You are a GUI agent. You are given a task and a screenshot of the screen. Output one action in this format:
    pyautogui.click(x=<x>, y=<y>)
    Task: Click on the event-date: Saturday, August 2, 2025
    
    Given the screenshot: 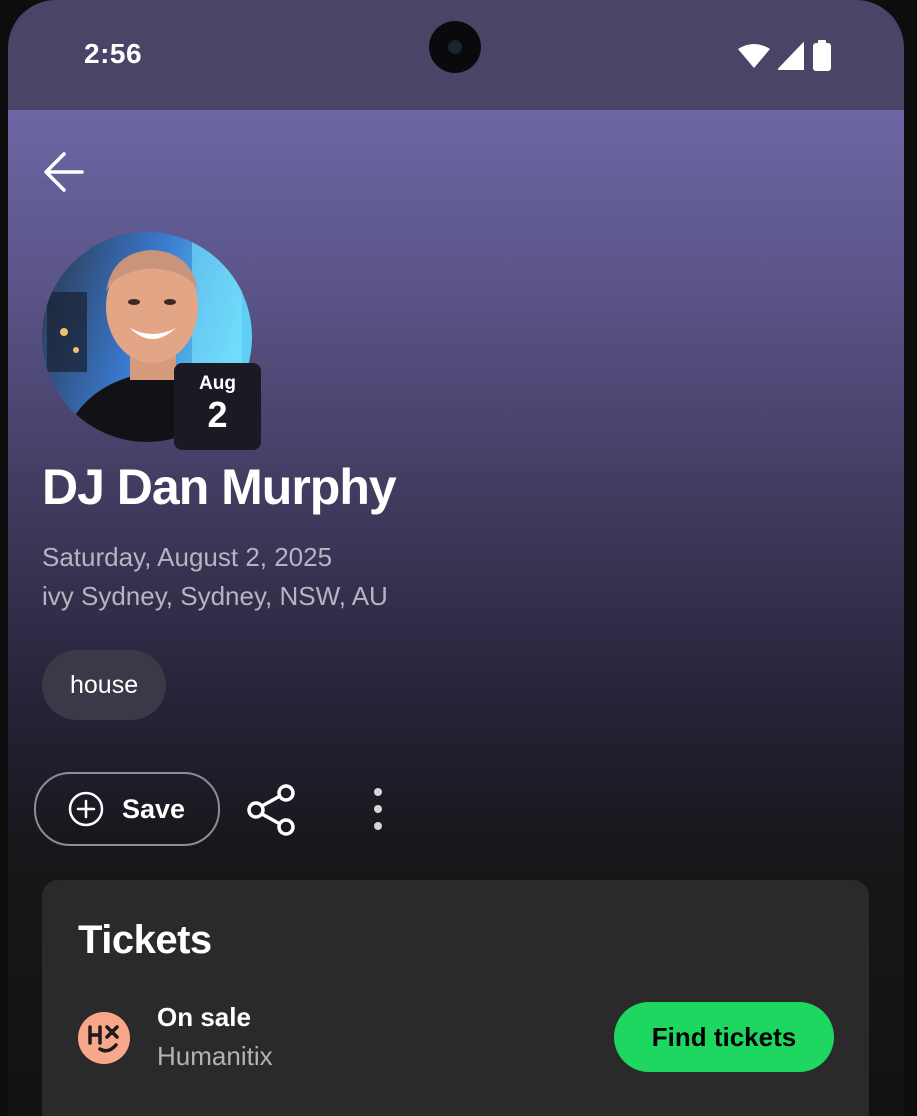 What is the action you would take?
    pyautogui.click(x=187, y=557)
    